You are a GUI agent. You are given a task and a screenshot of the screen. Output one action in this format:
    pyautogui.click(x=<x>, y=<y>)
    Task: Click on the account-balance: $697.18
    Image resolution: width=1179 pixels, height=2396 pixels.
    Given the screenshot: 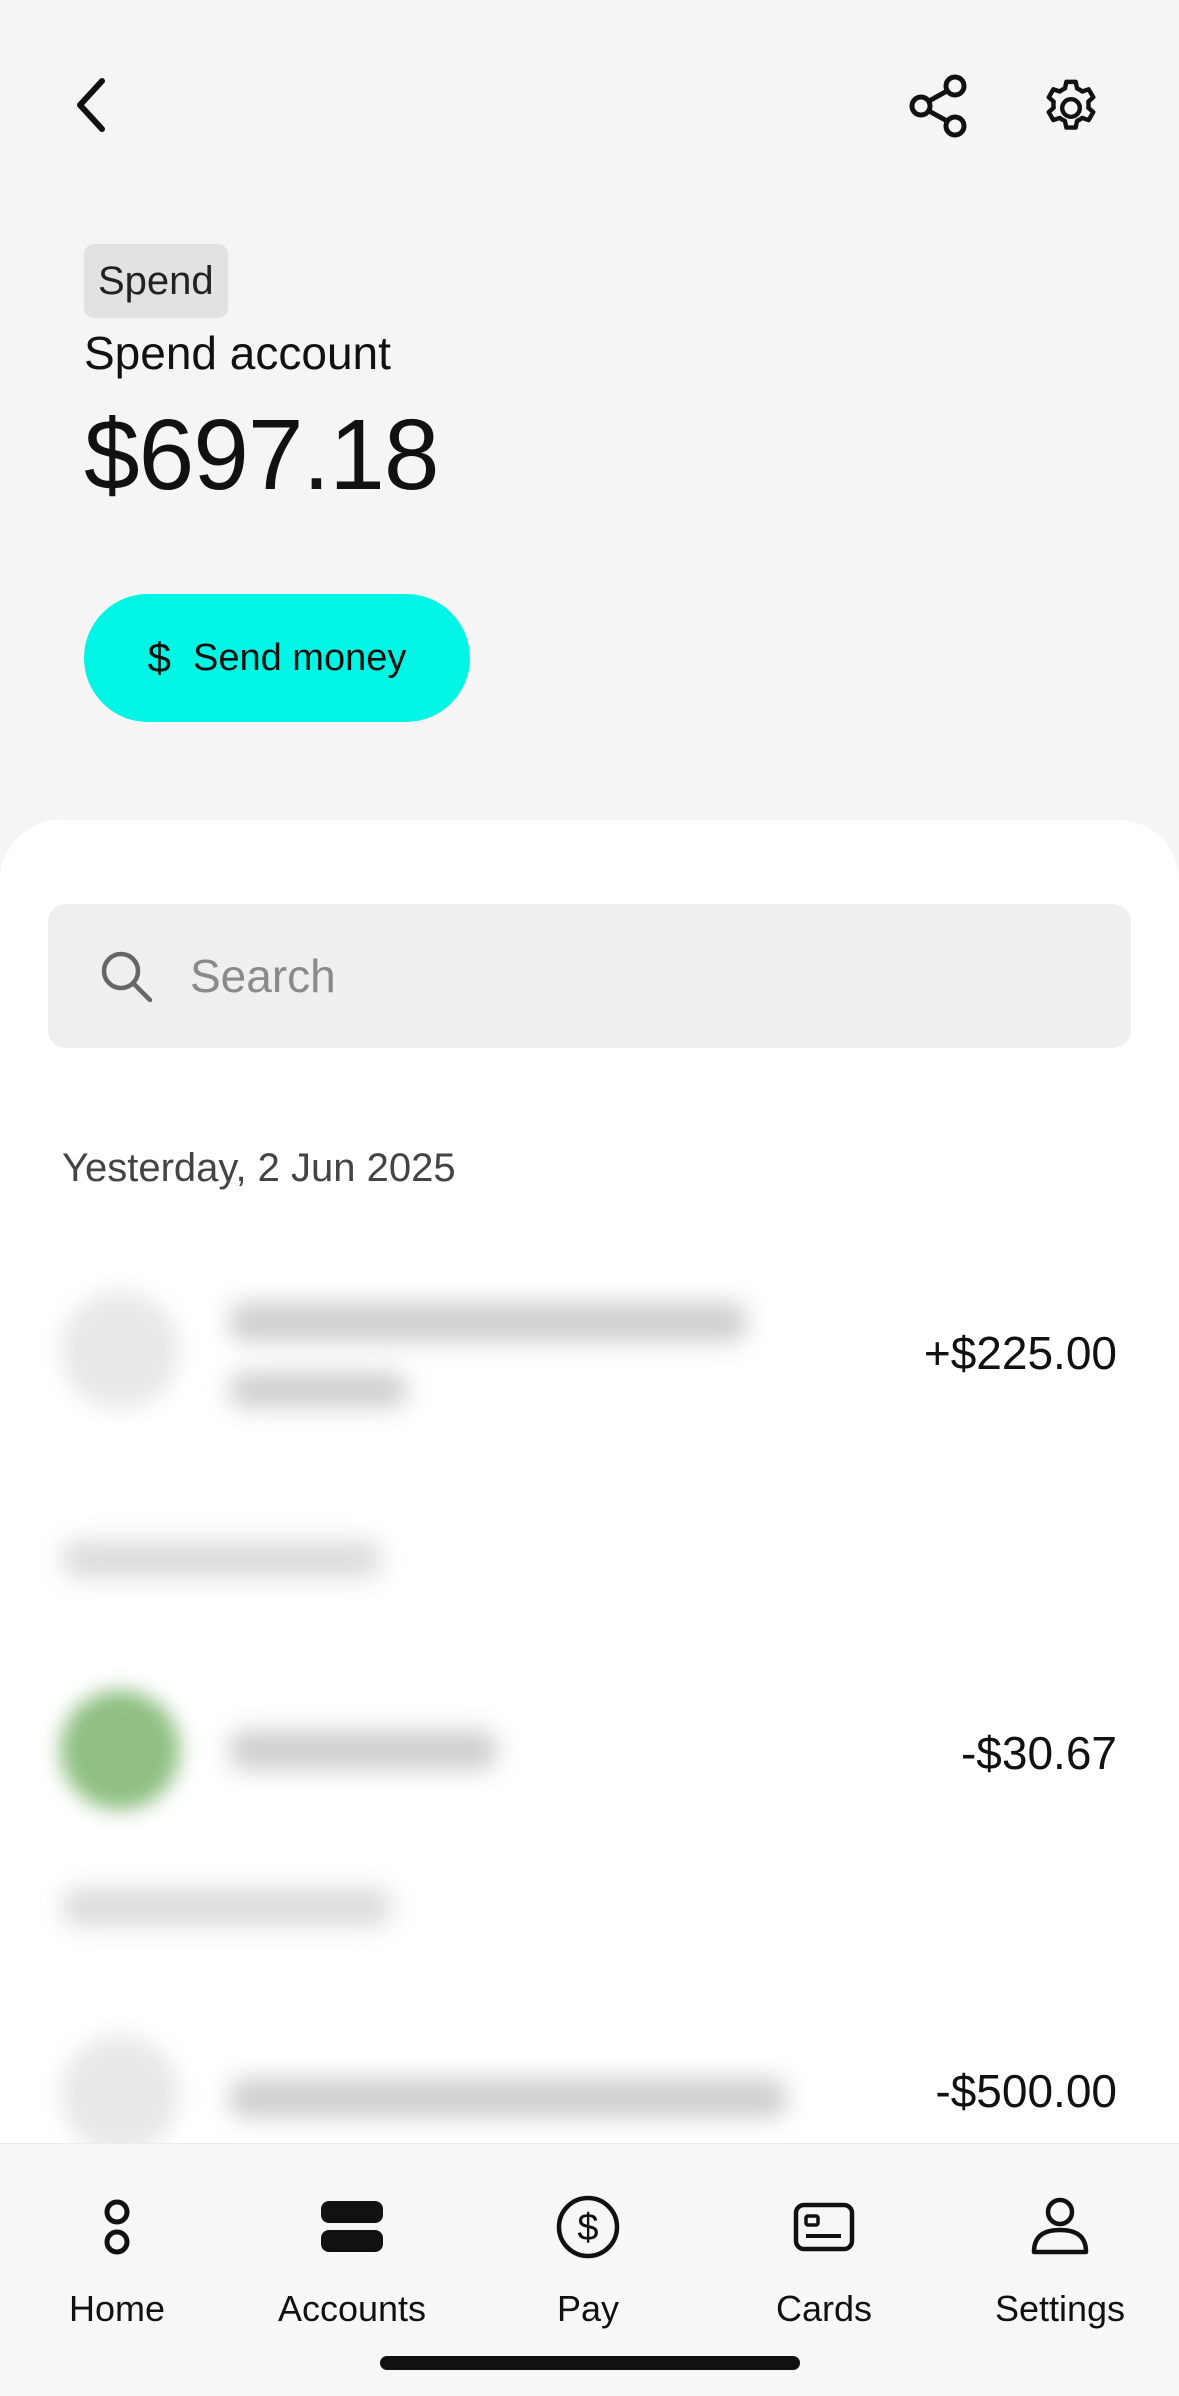 What is the action you would take?
    pyautogui.click(x=261, y=455)
    